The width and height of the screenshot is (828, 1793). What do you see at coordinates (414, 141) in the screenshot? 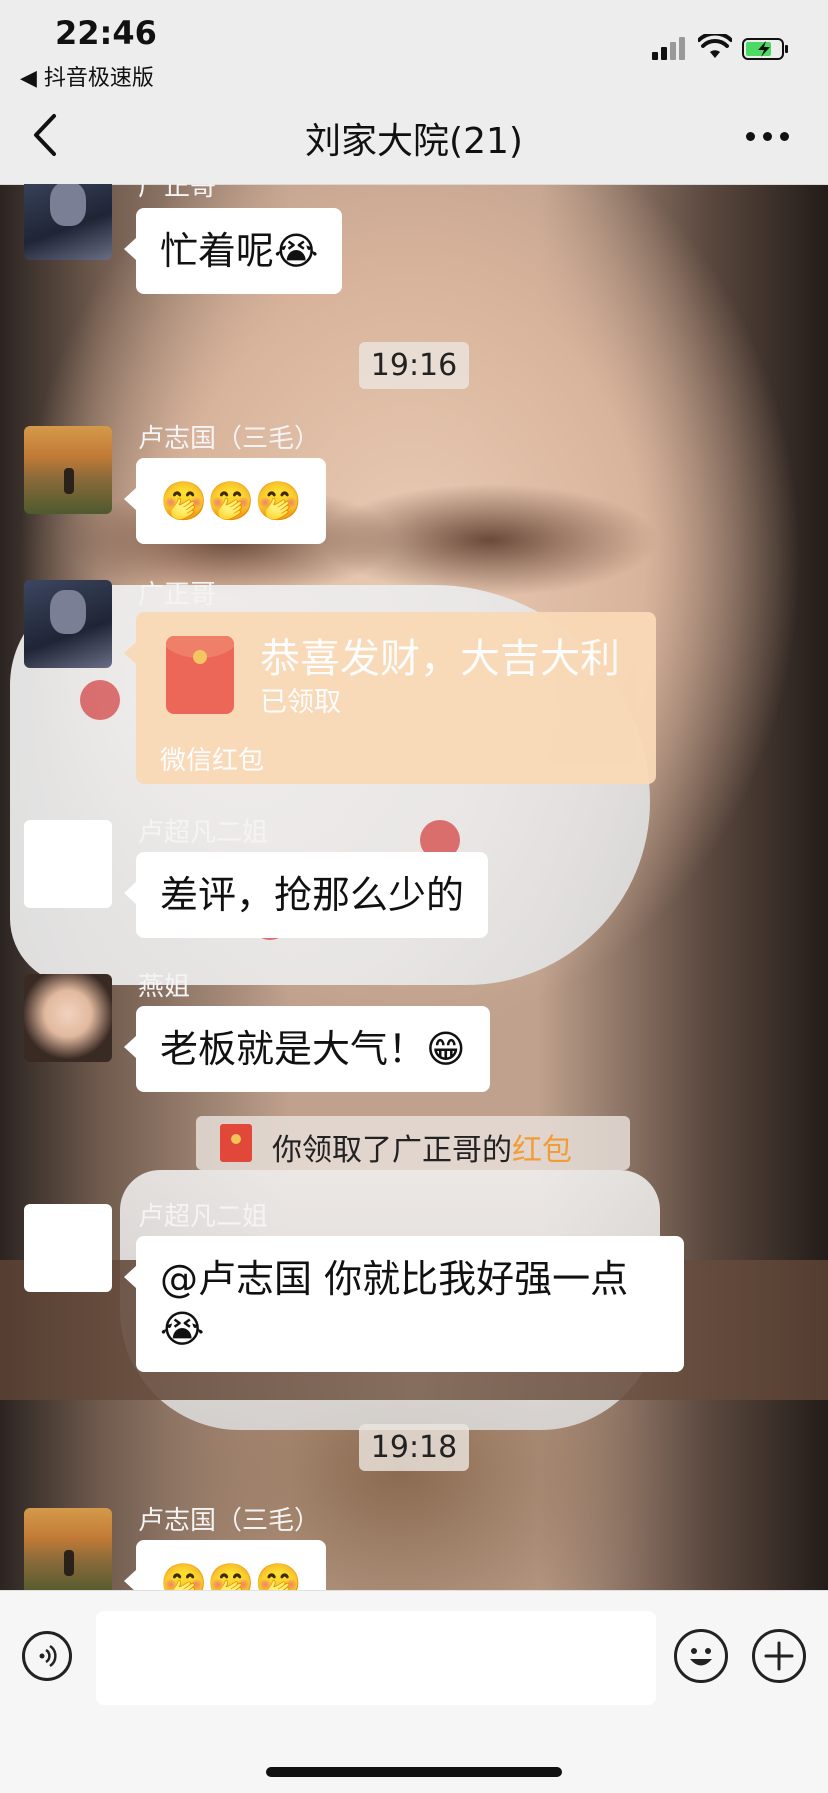
I see `chat-title: 刘家大院(21)` at bounding box center [414, 141].